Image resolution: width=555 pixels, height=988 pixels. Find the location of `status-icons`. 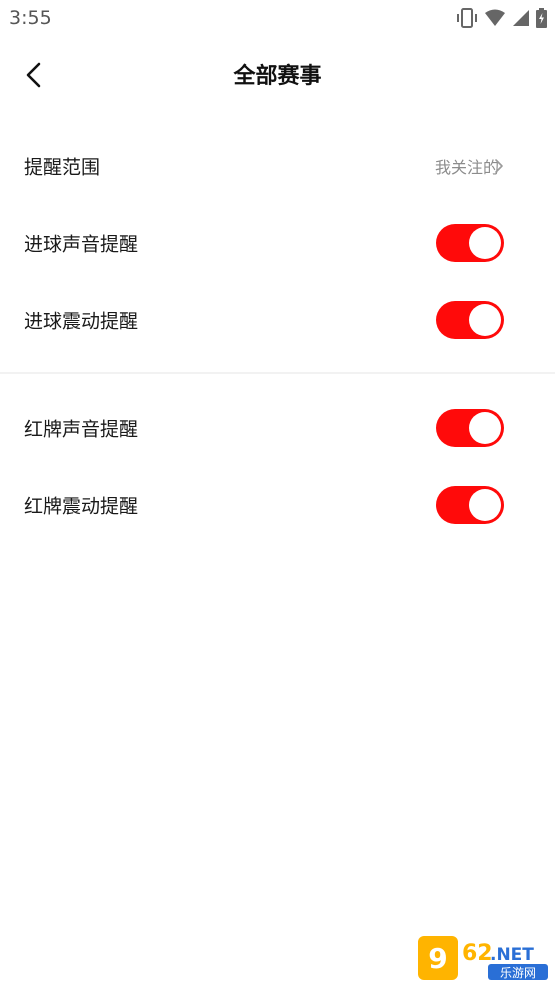

status-icons is located at coordinates (501, 18).